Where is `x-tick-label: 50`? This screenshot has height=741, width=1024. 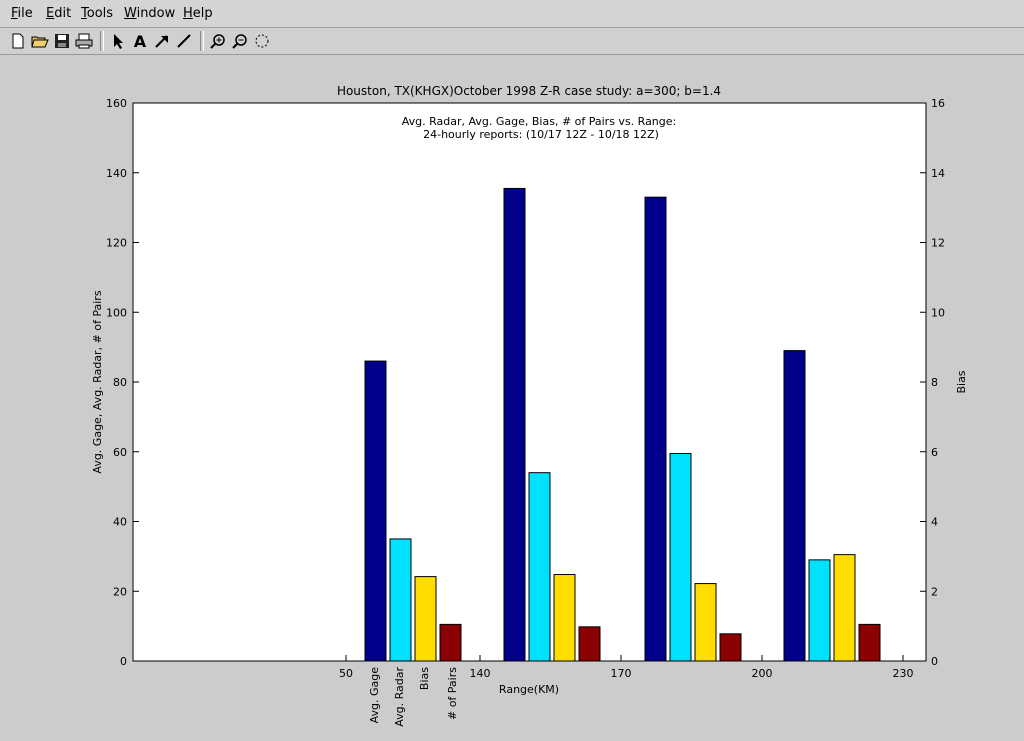
x-tick-label: 50 is located at coordinates (346, 673).